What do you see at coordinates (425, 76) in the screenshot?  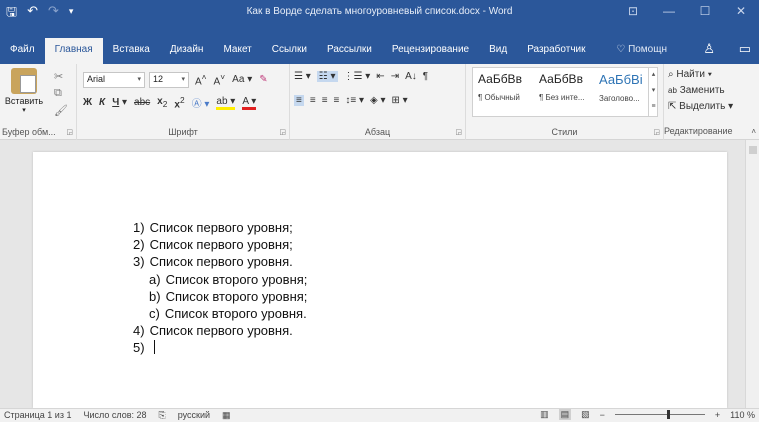 I see `show-marks-icon: ¶` at bounding box center [425, 76].